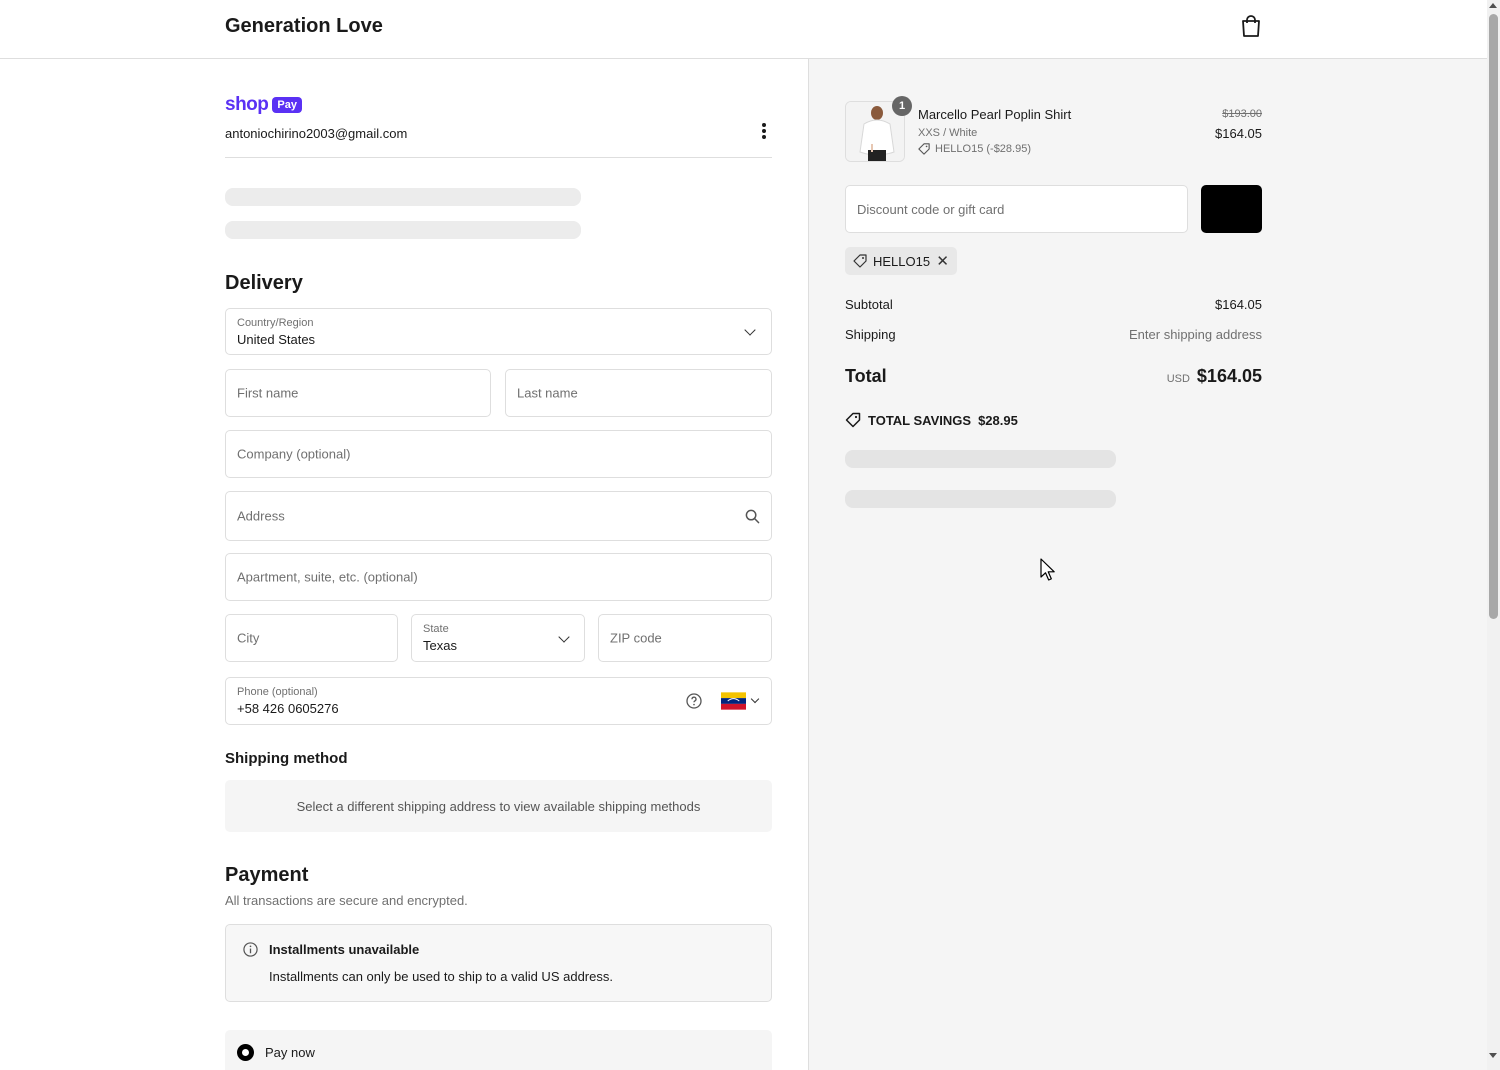  What do you see at coordinates (866, 376) in the screenshot?
I see `total-label: Total` at bounding box center [866, 376].